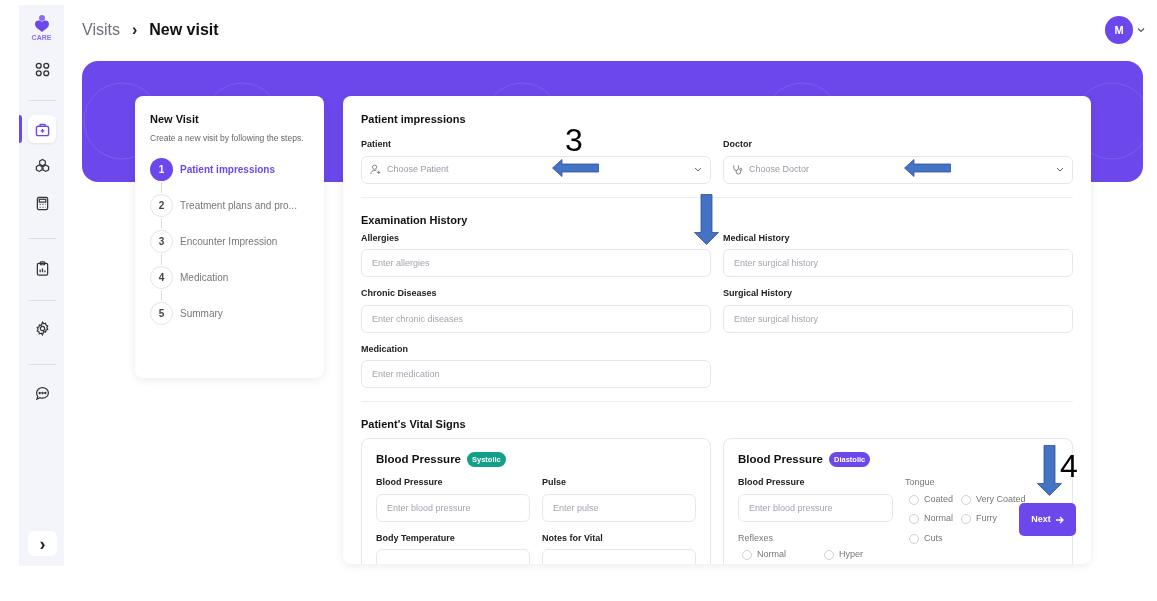 Image resolution: width=1157 pixels, height=601 pixels. I want to click on annotation-number: 4, so click(1069, 466).